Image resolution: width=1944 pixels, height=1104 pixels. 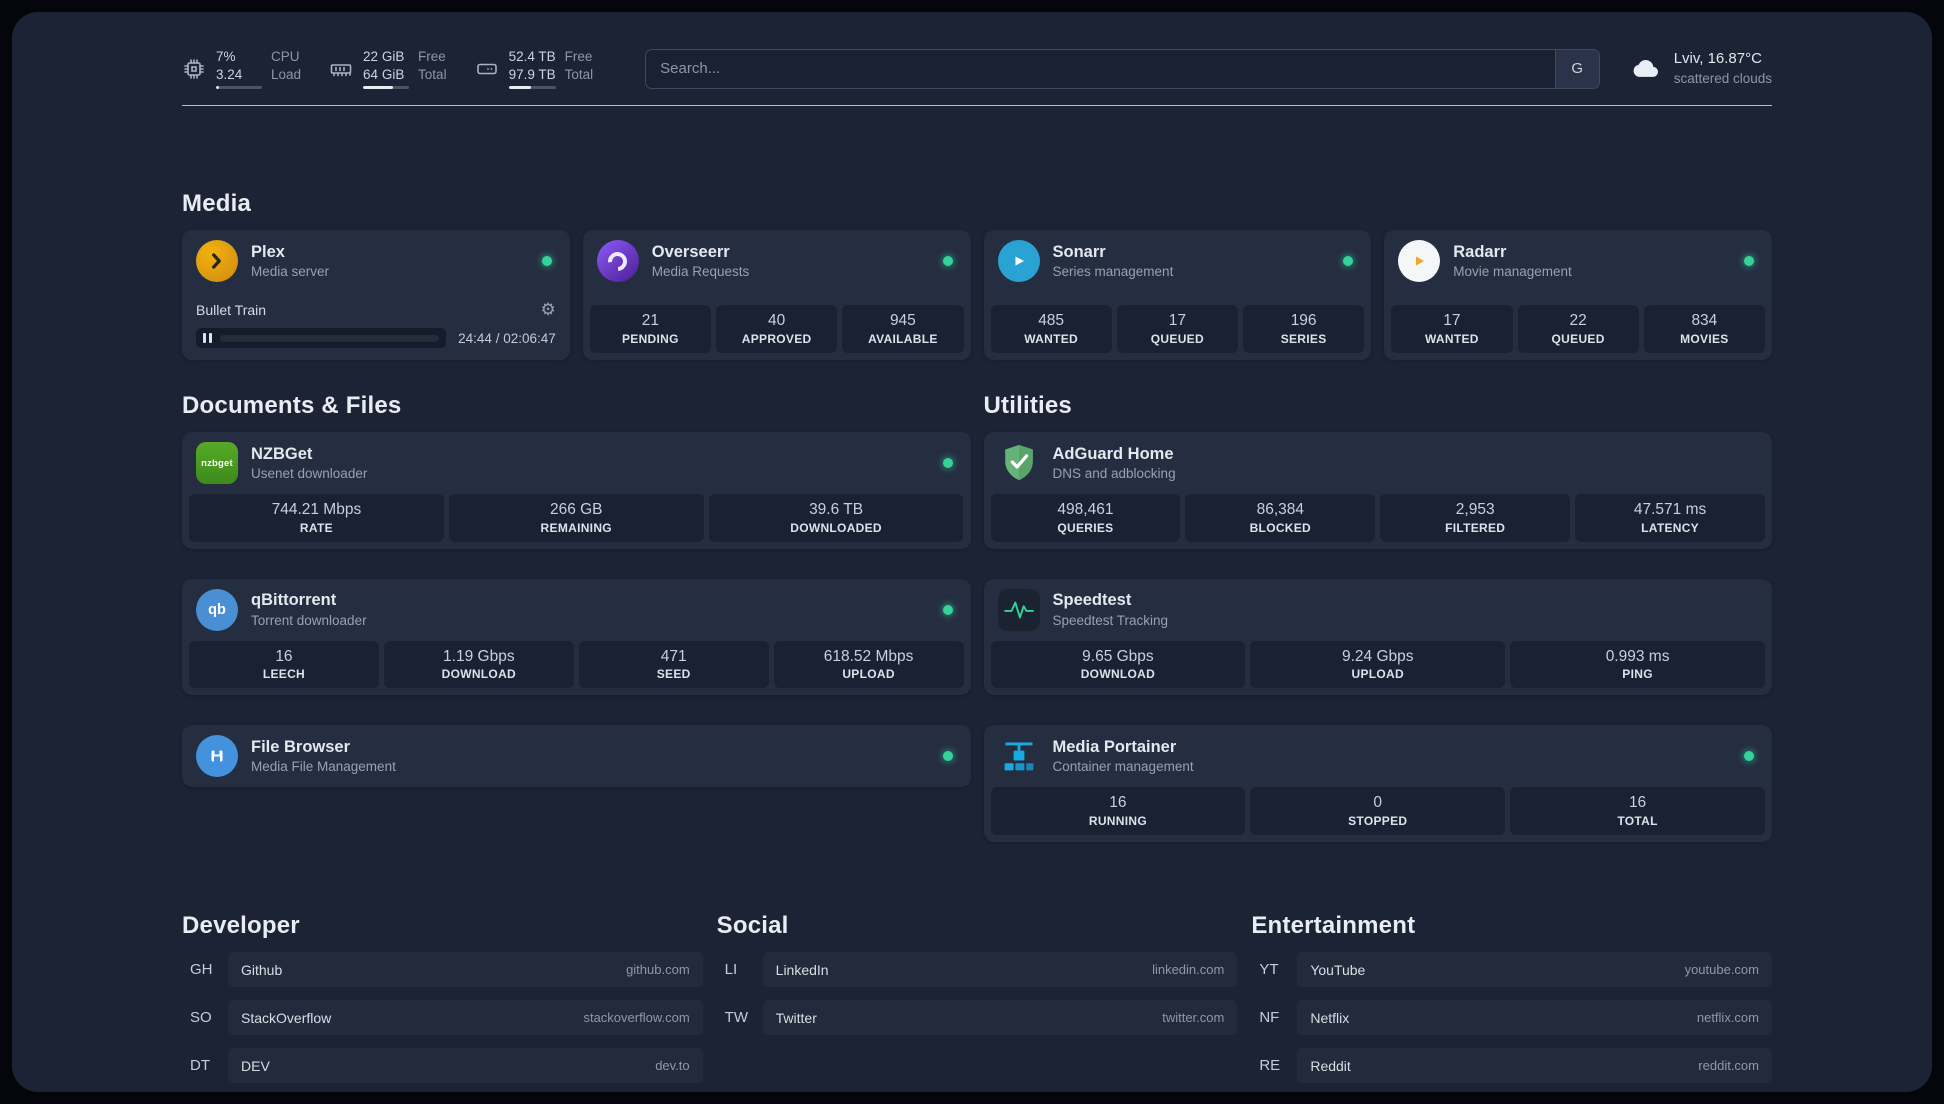 I want to click on bookmark-youtube: YT YouTube youtube.com, so click(x=1511, y=970).